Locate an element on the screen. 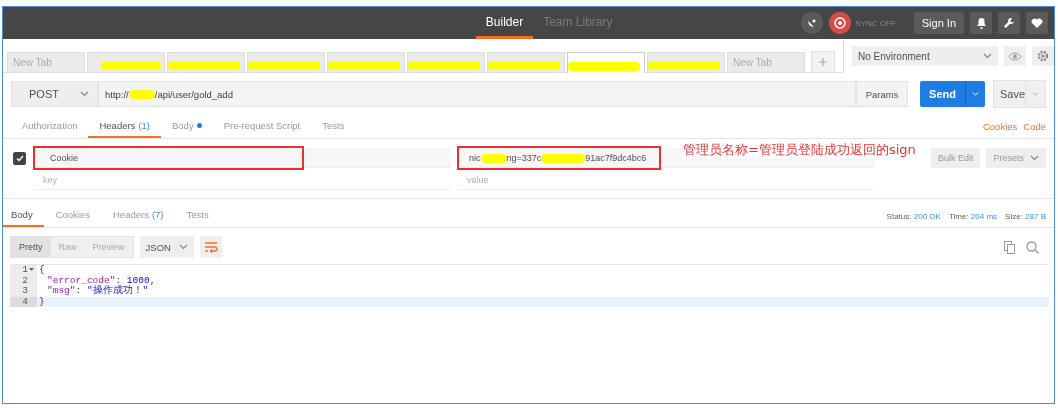 The width and height of the screenshot is (1058, 408). header-value: nic ng=337c 91ac7f9dc4bc6 is located at coordinates (559, 158).